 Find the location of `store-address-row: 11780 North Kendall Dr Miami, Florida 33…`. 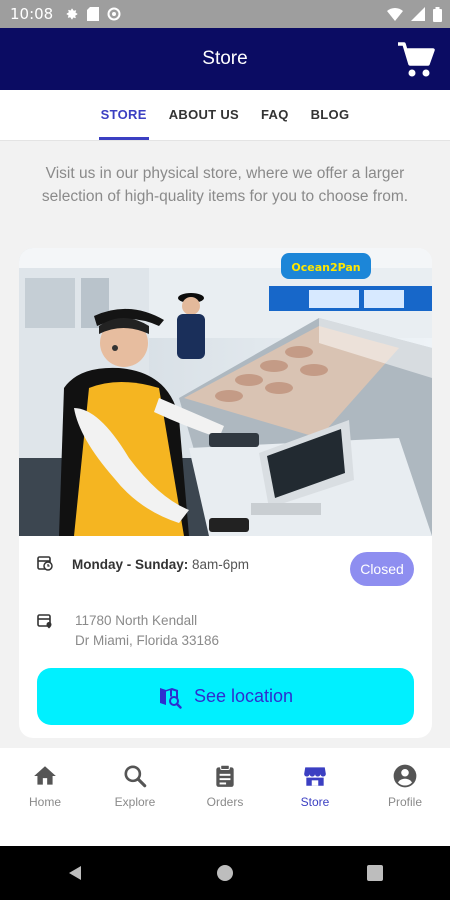

store-address-row: 11780 North Kendall Dr Miami, Florida 33… is located at coordinates (225, 636).